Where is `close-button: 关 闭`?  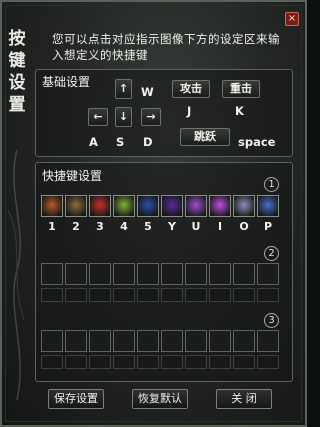 close-button: 关 闭 is located at coordinates (244, 399).